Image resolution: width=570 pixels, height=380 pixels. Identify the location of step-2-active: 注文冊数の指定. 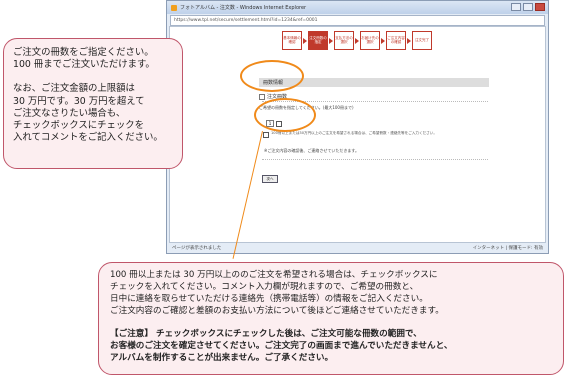
(320, 40).